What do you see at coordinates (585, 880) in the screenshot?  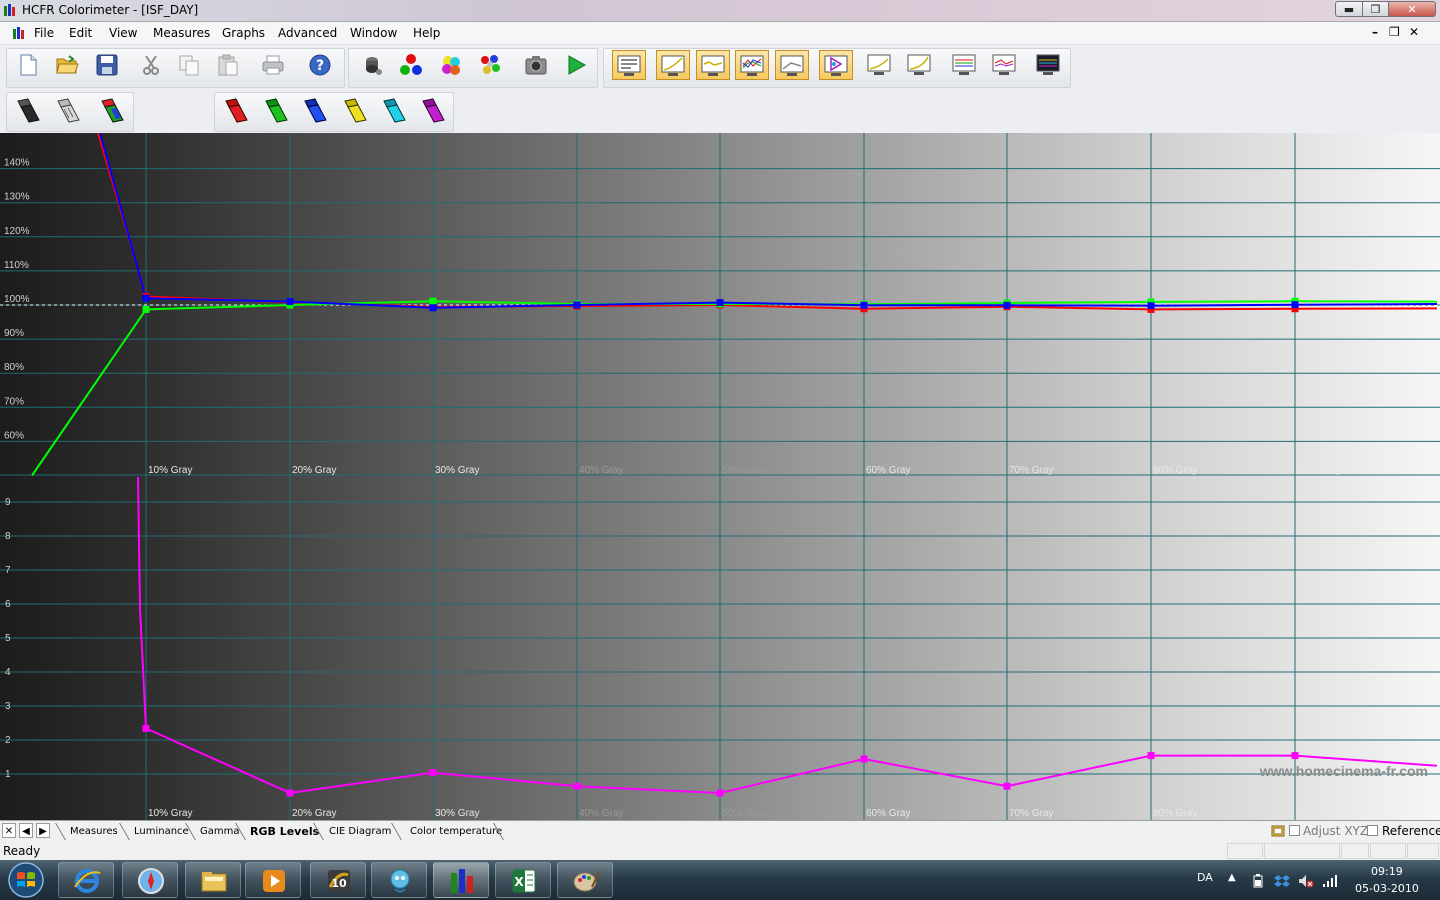 I see `taskbar-paint` at bounding box center [585, 880].